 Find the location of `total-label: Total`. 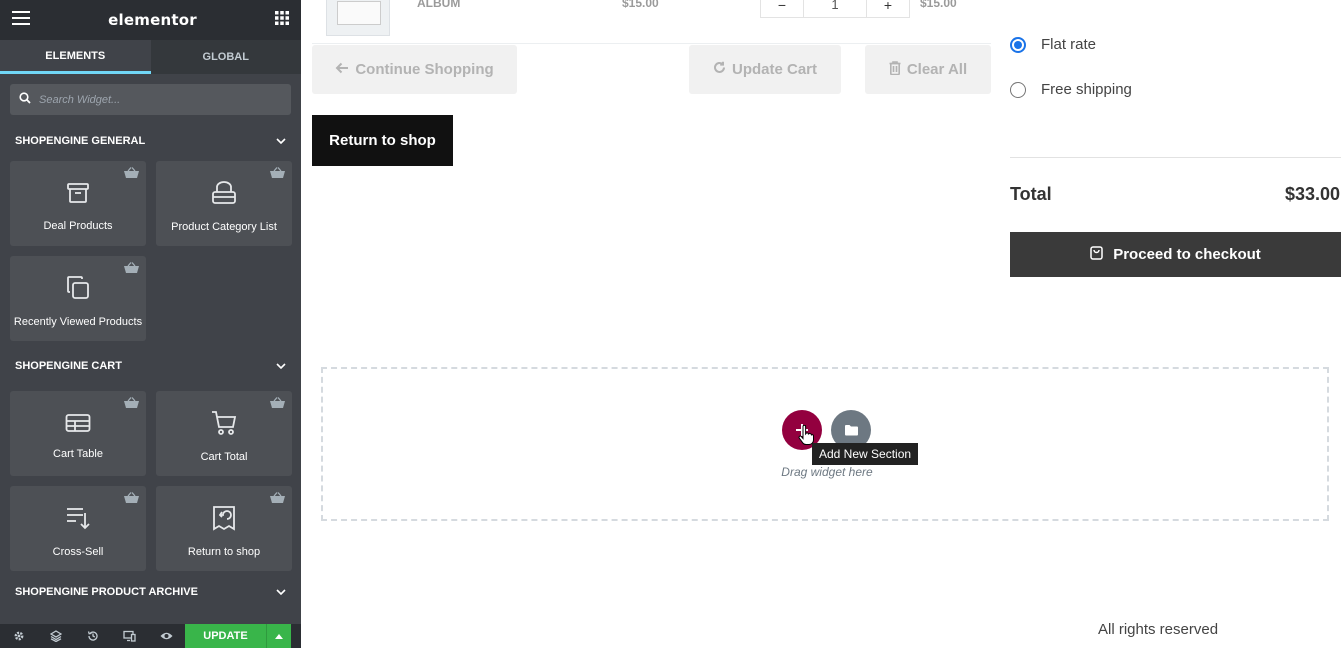

total-label: Total is located at coordinates (1031, 194).